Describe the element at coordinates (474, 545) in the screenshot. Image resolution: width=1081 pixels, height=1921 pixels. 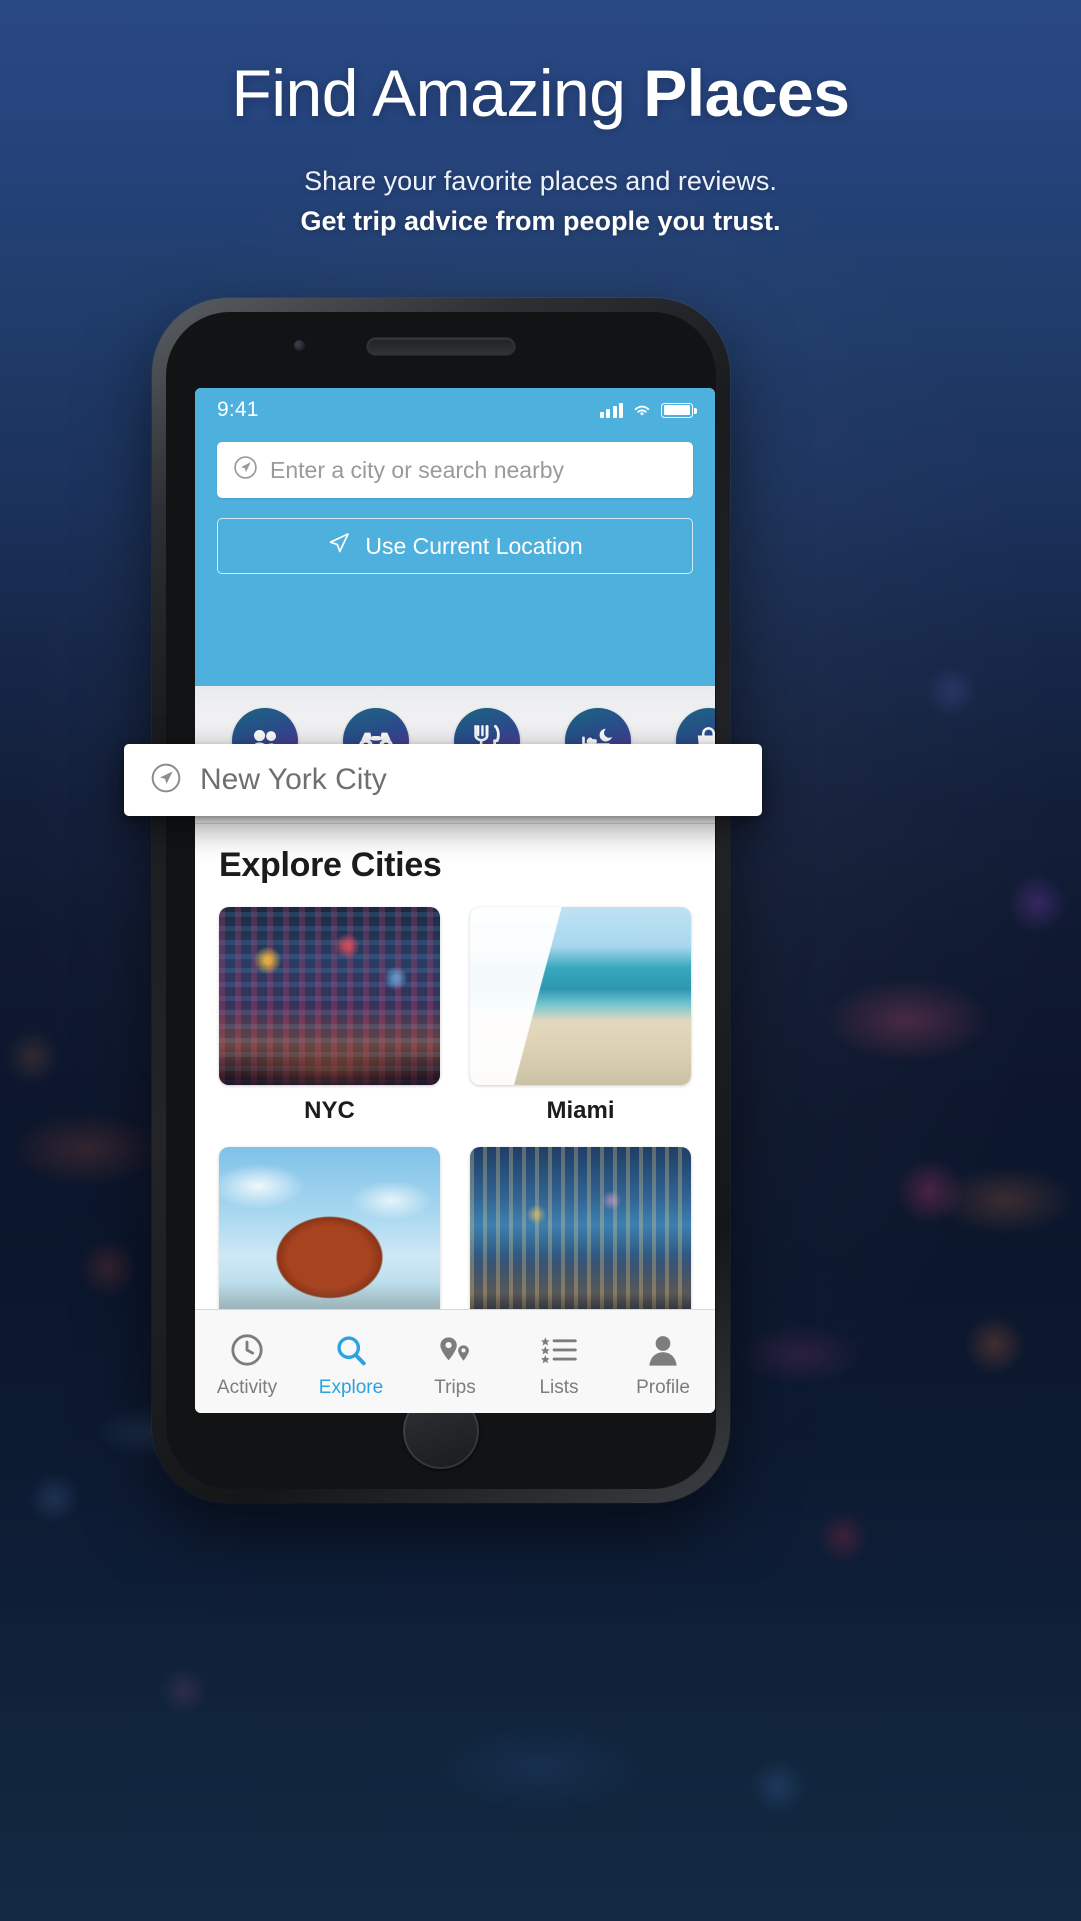
I see `use-current-location-label: Use Current Location` at that location.